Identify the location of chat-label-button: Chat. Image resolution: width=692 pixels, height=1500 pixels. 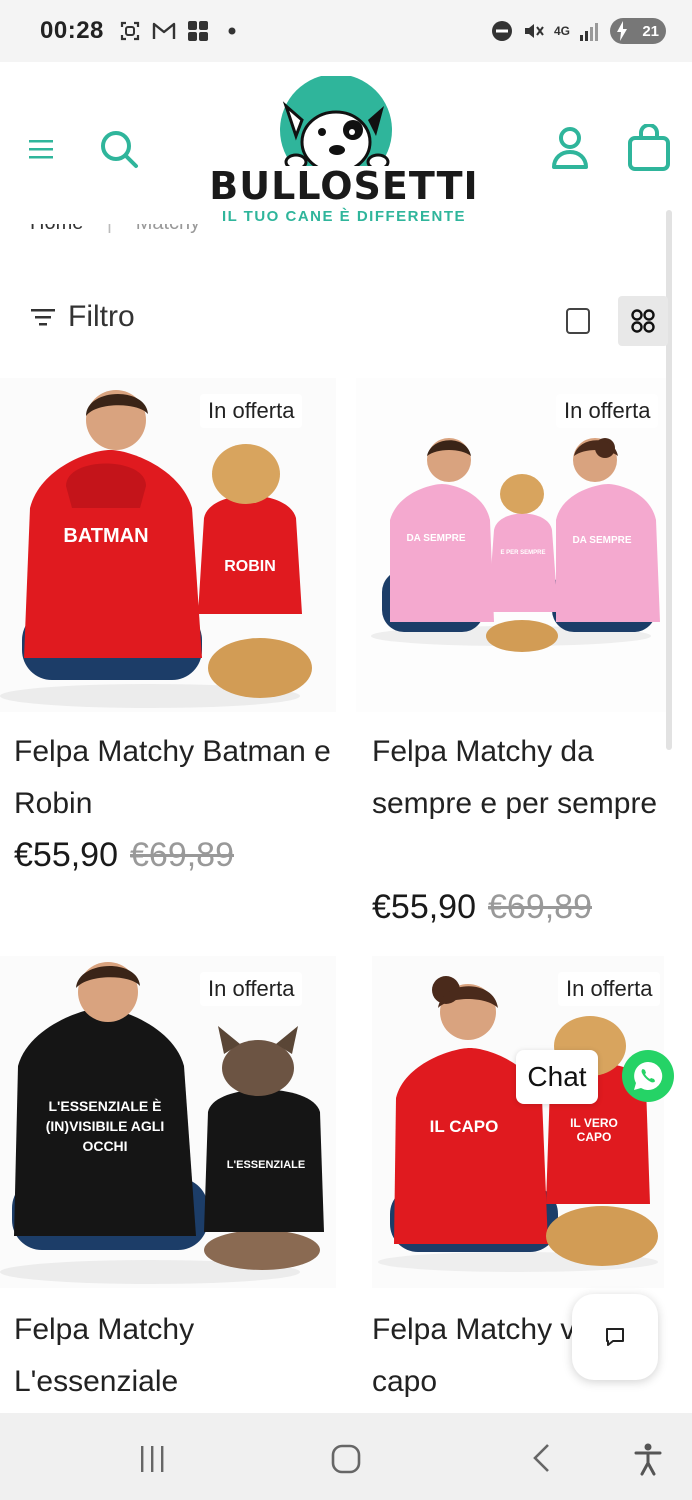
(557, 1077).